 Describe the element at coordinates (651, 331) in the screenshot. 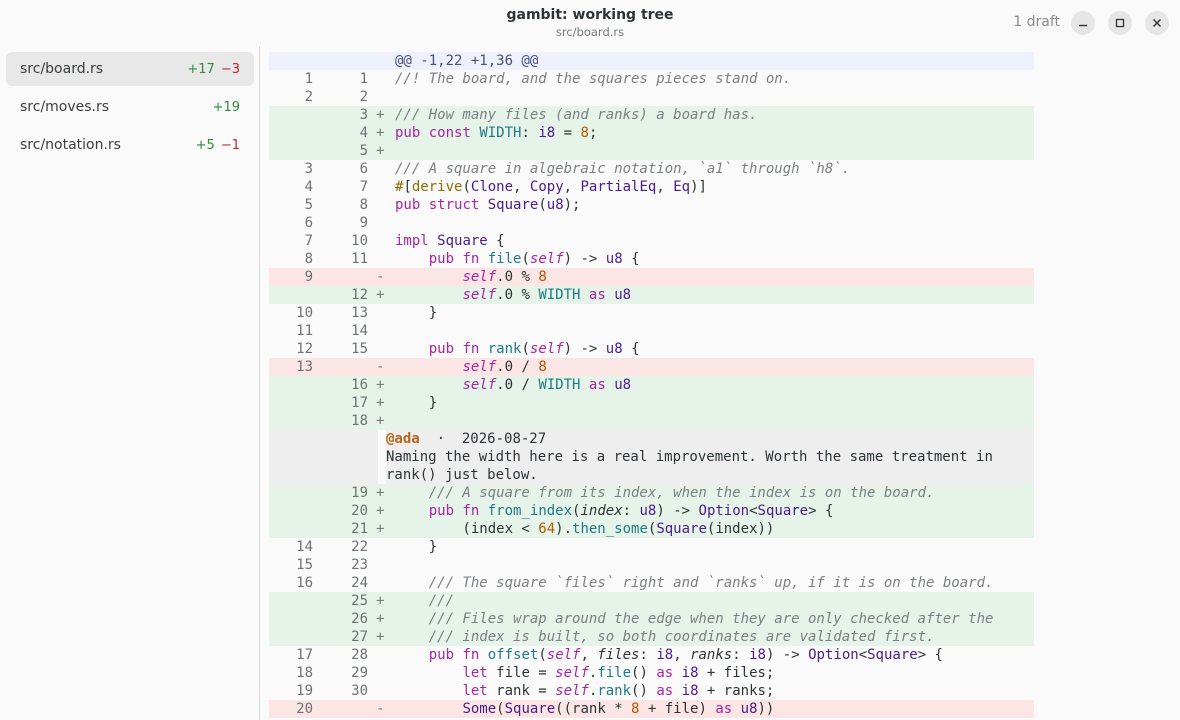

I see `diff-line-ctx: 11 14` at that location.